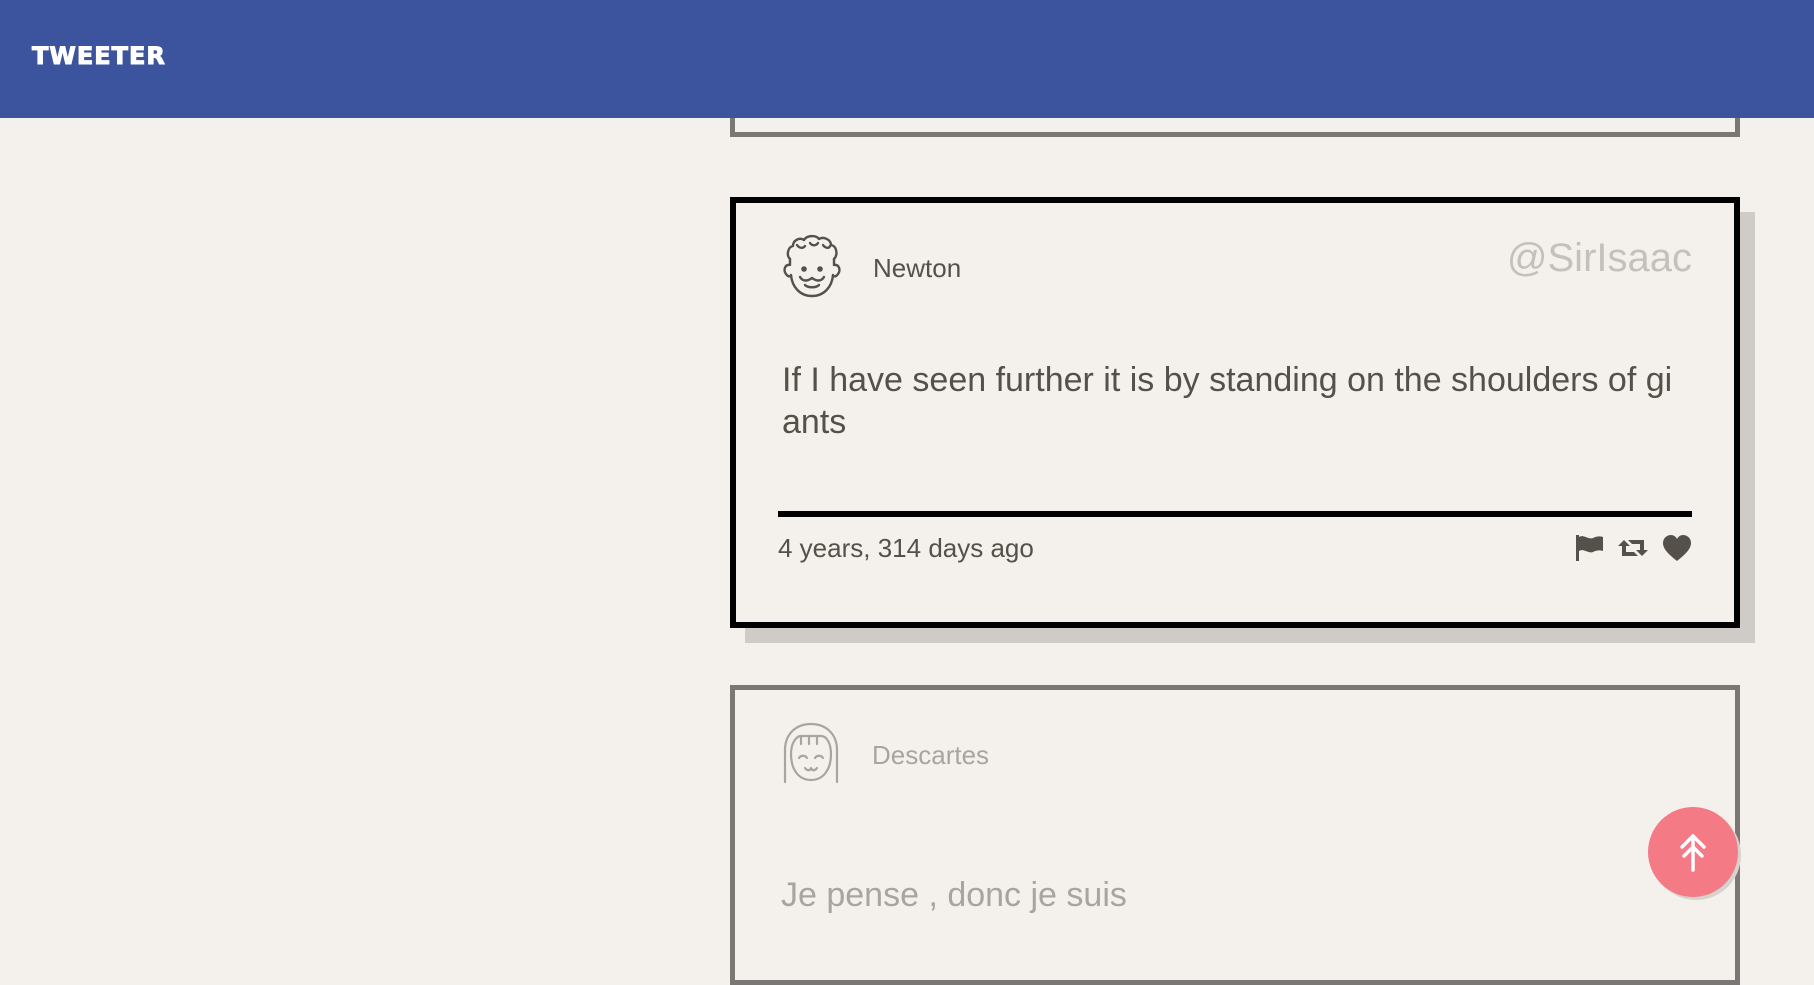  What do you see at coordinates (906, 548) in the screenshot?
I see `tweet-timestamp: 4 years, 314 days ago` at bounding box center [906, 548].